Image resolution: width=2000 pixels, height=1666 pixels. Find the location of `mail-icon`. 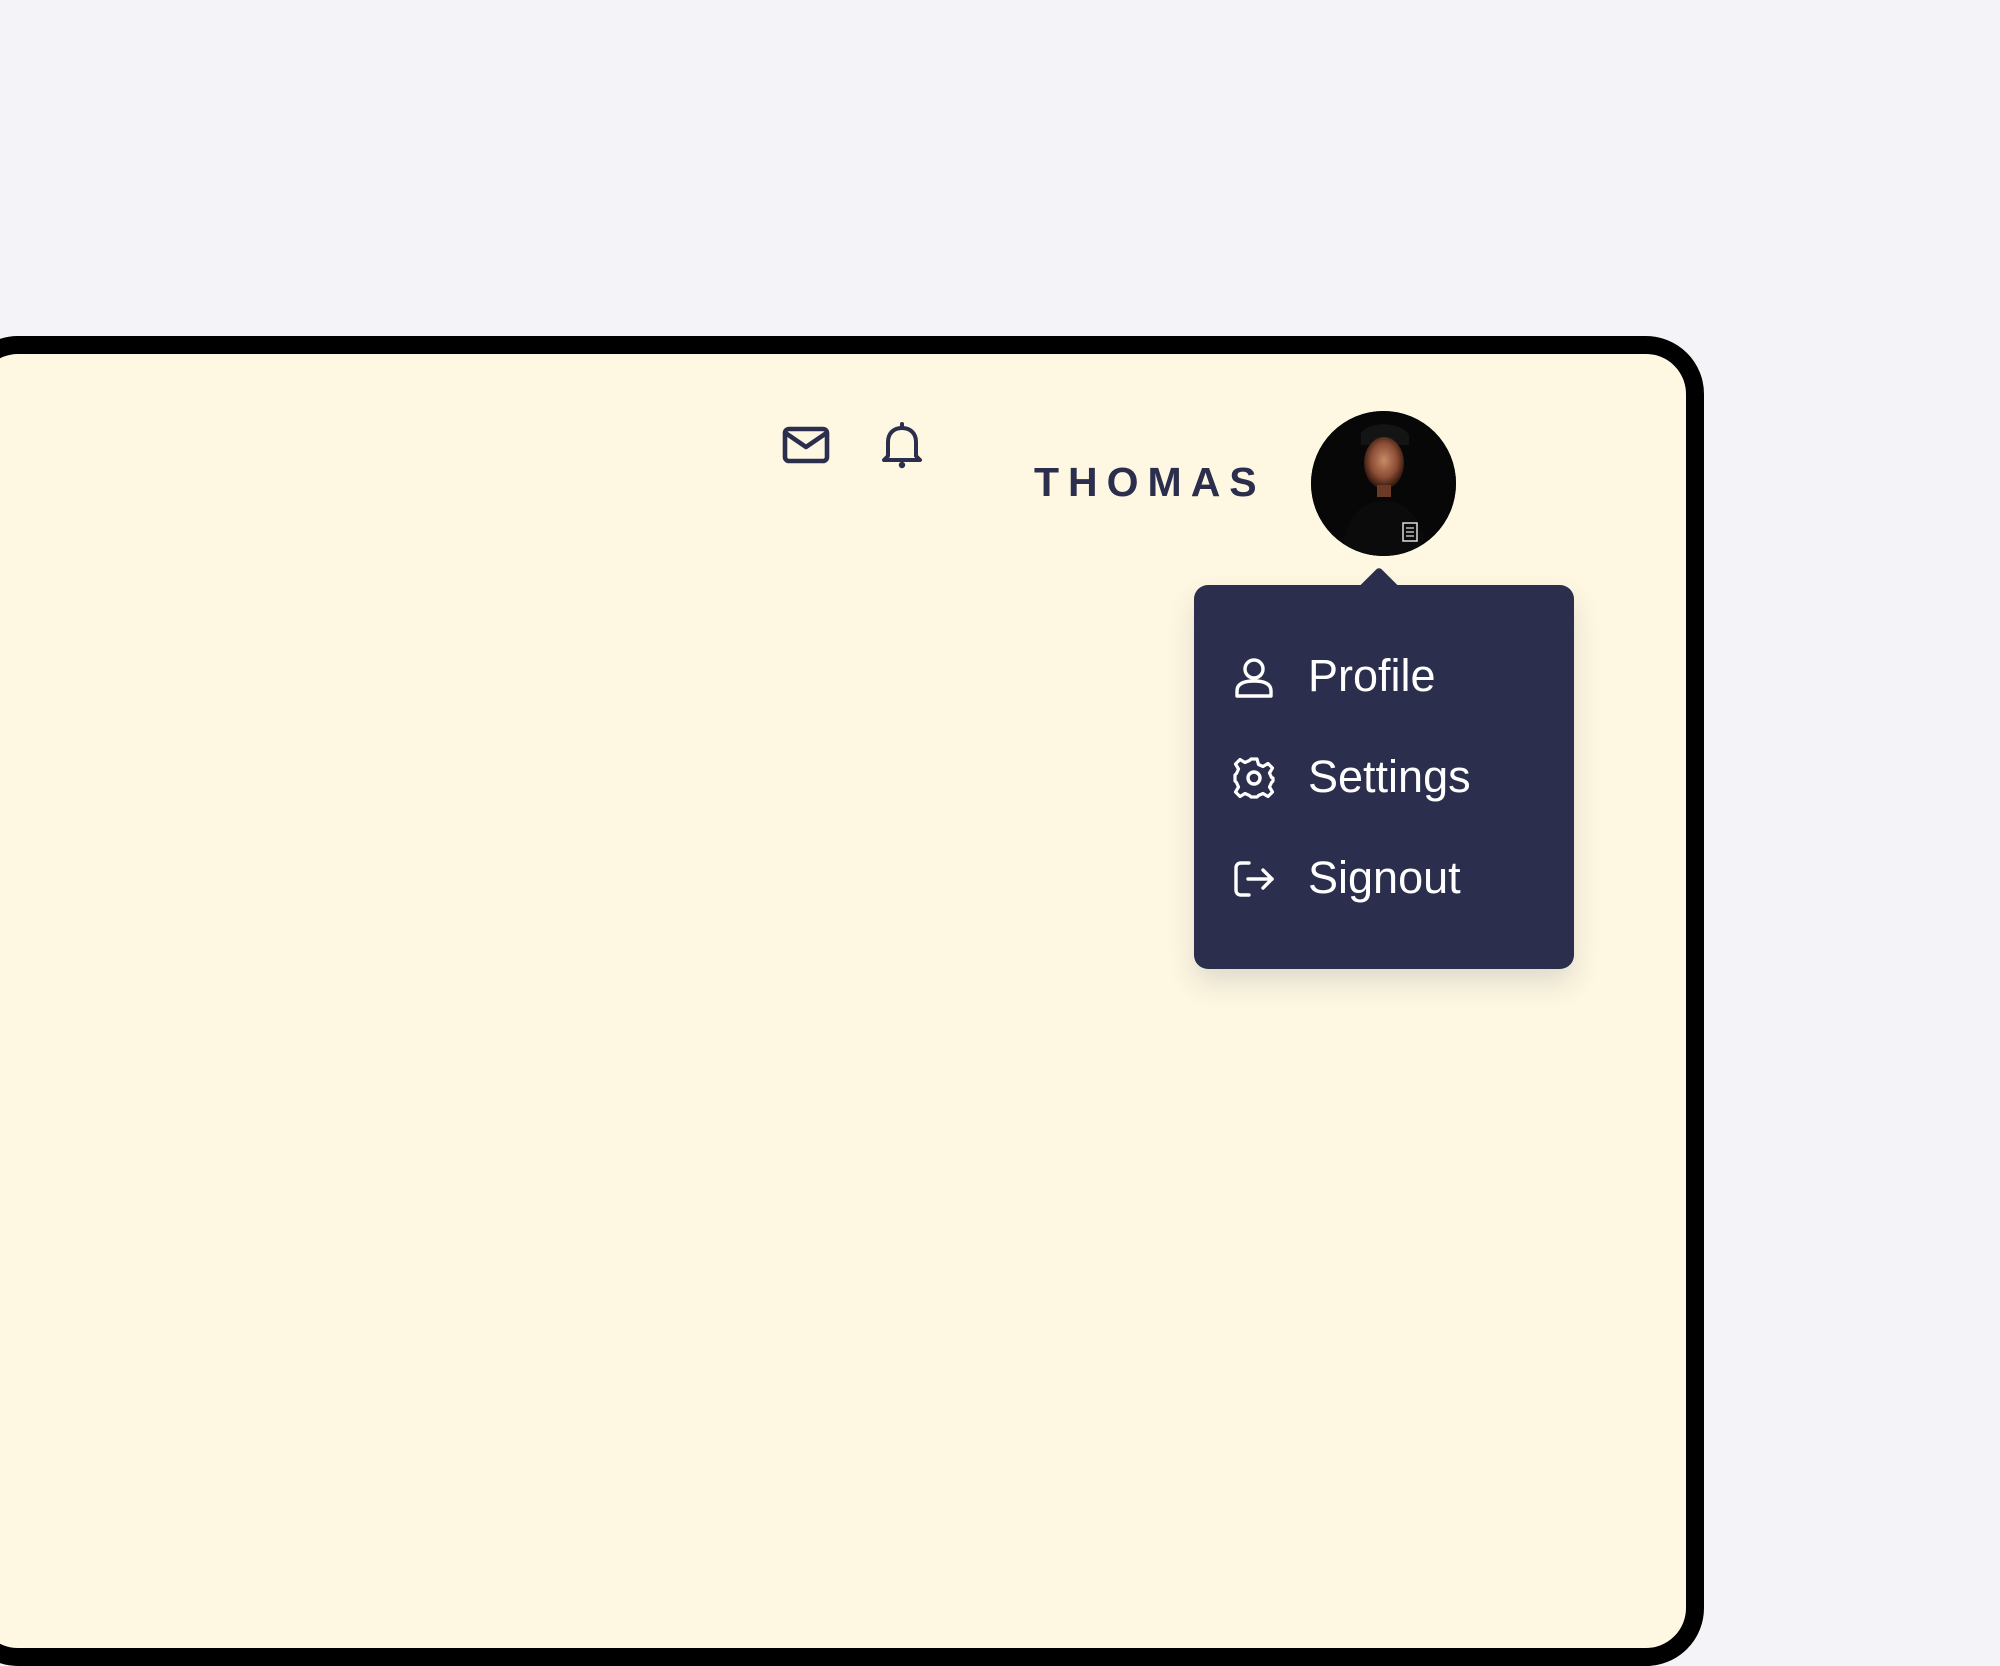

mail-icon is located at coordinates (806, 445).